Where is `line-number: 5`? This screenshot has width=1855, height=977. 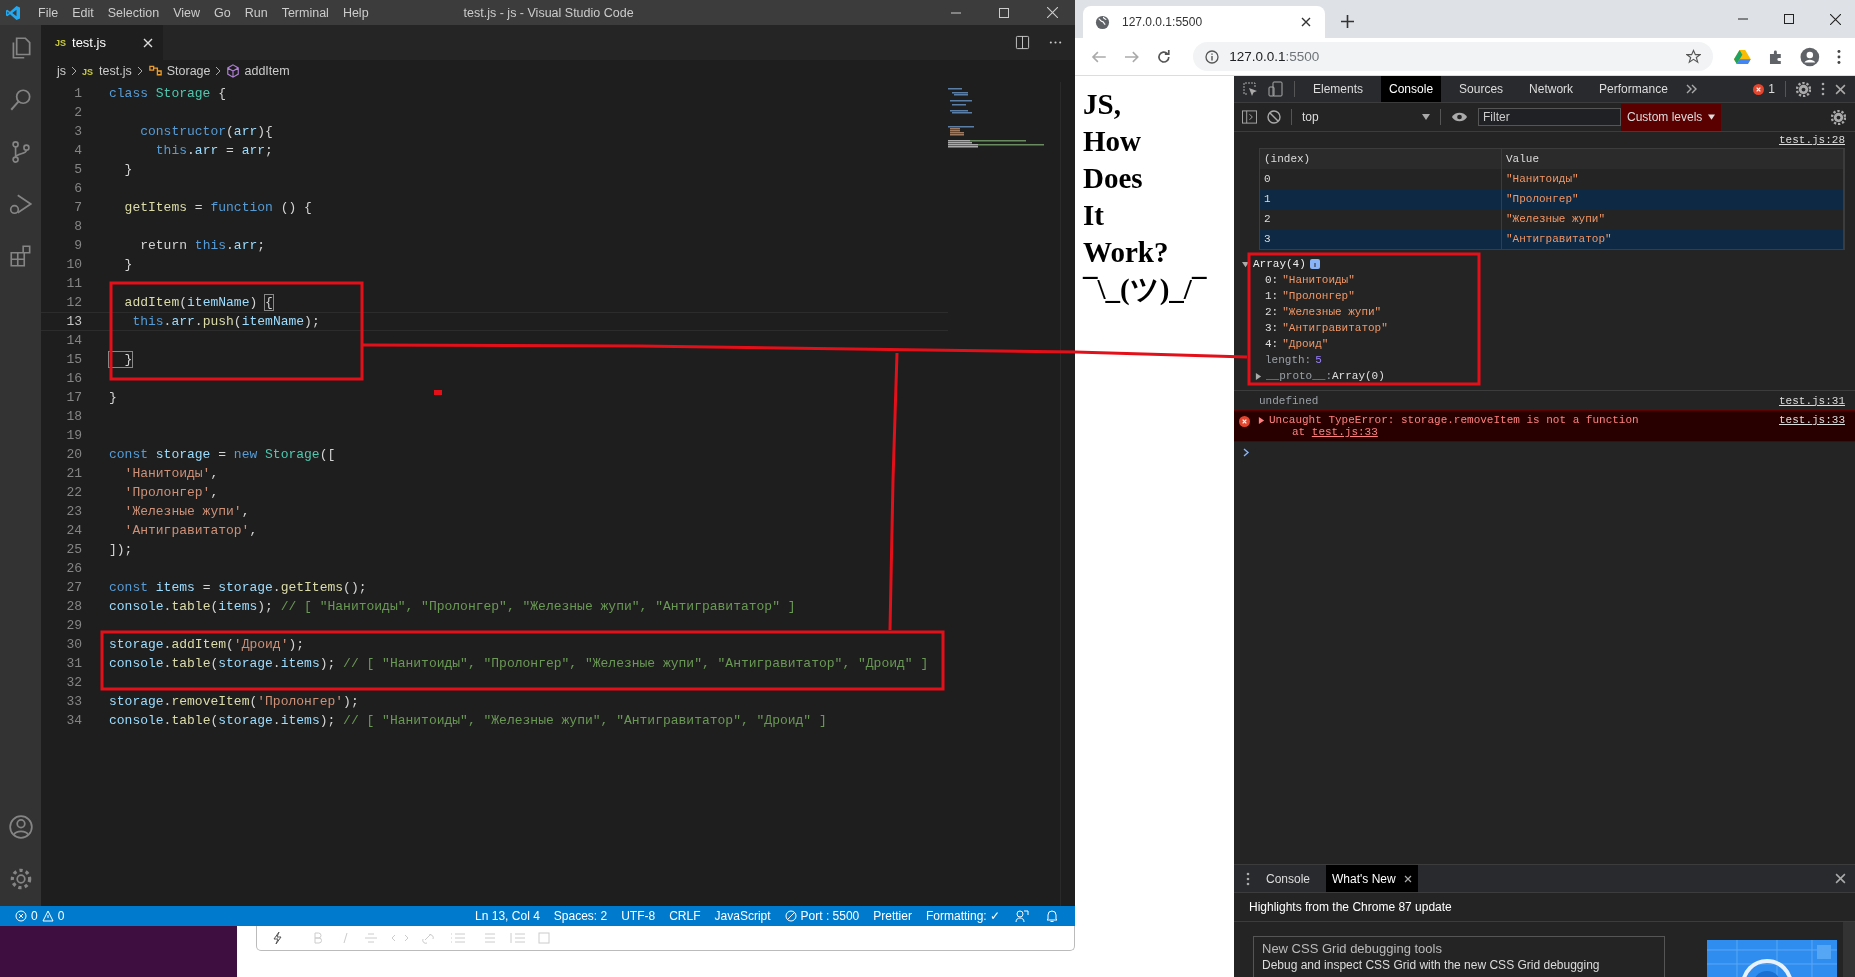 line-number: 5 is located at coordinates (77, 169).